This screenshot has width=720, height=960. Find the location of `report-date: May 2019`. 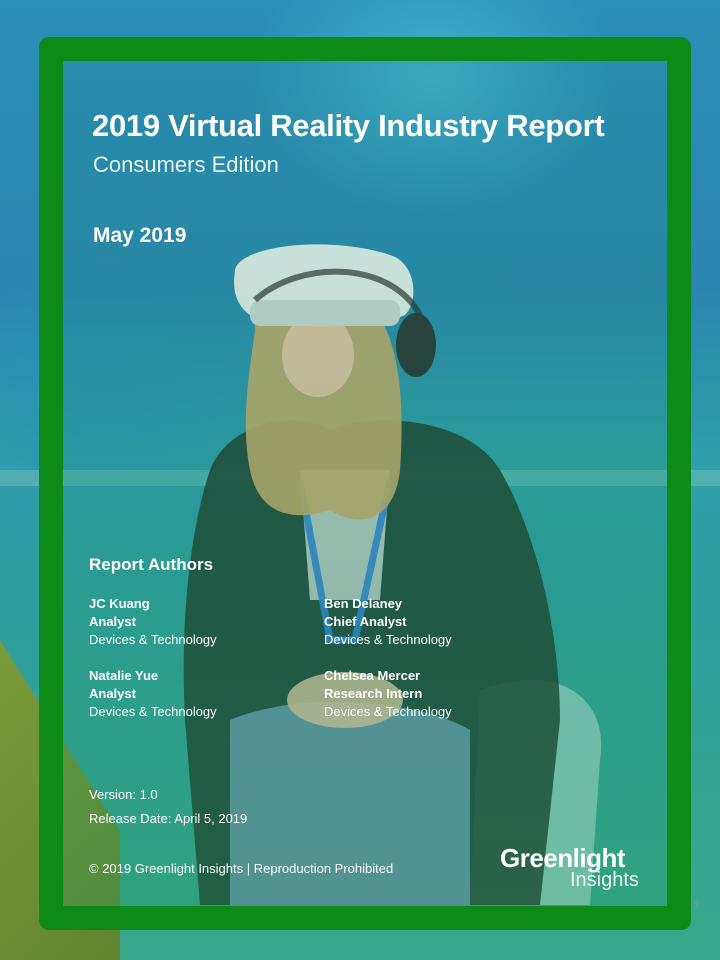

report-date: May 2019 is located at coordinates (140, 235).